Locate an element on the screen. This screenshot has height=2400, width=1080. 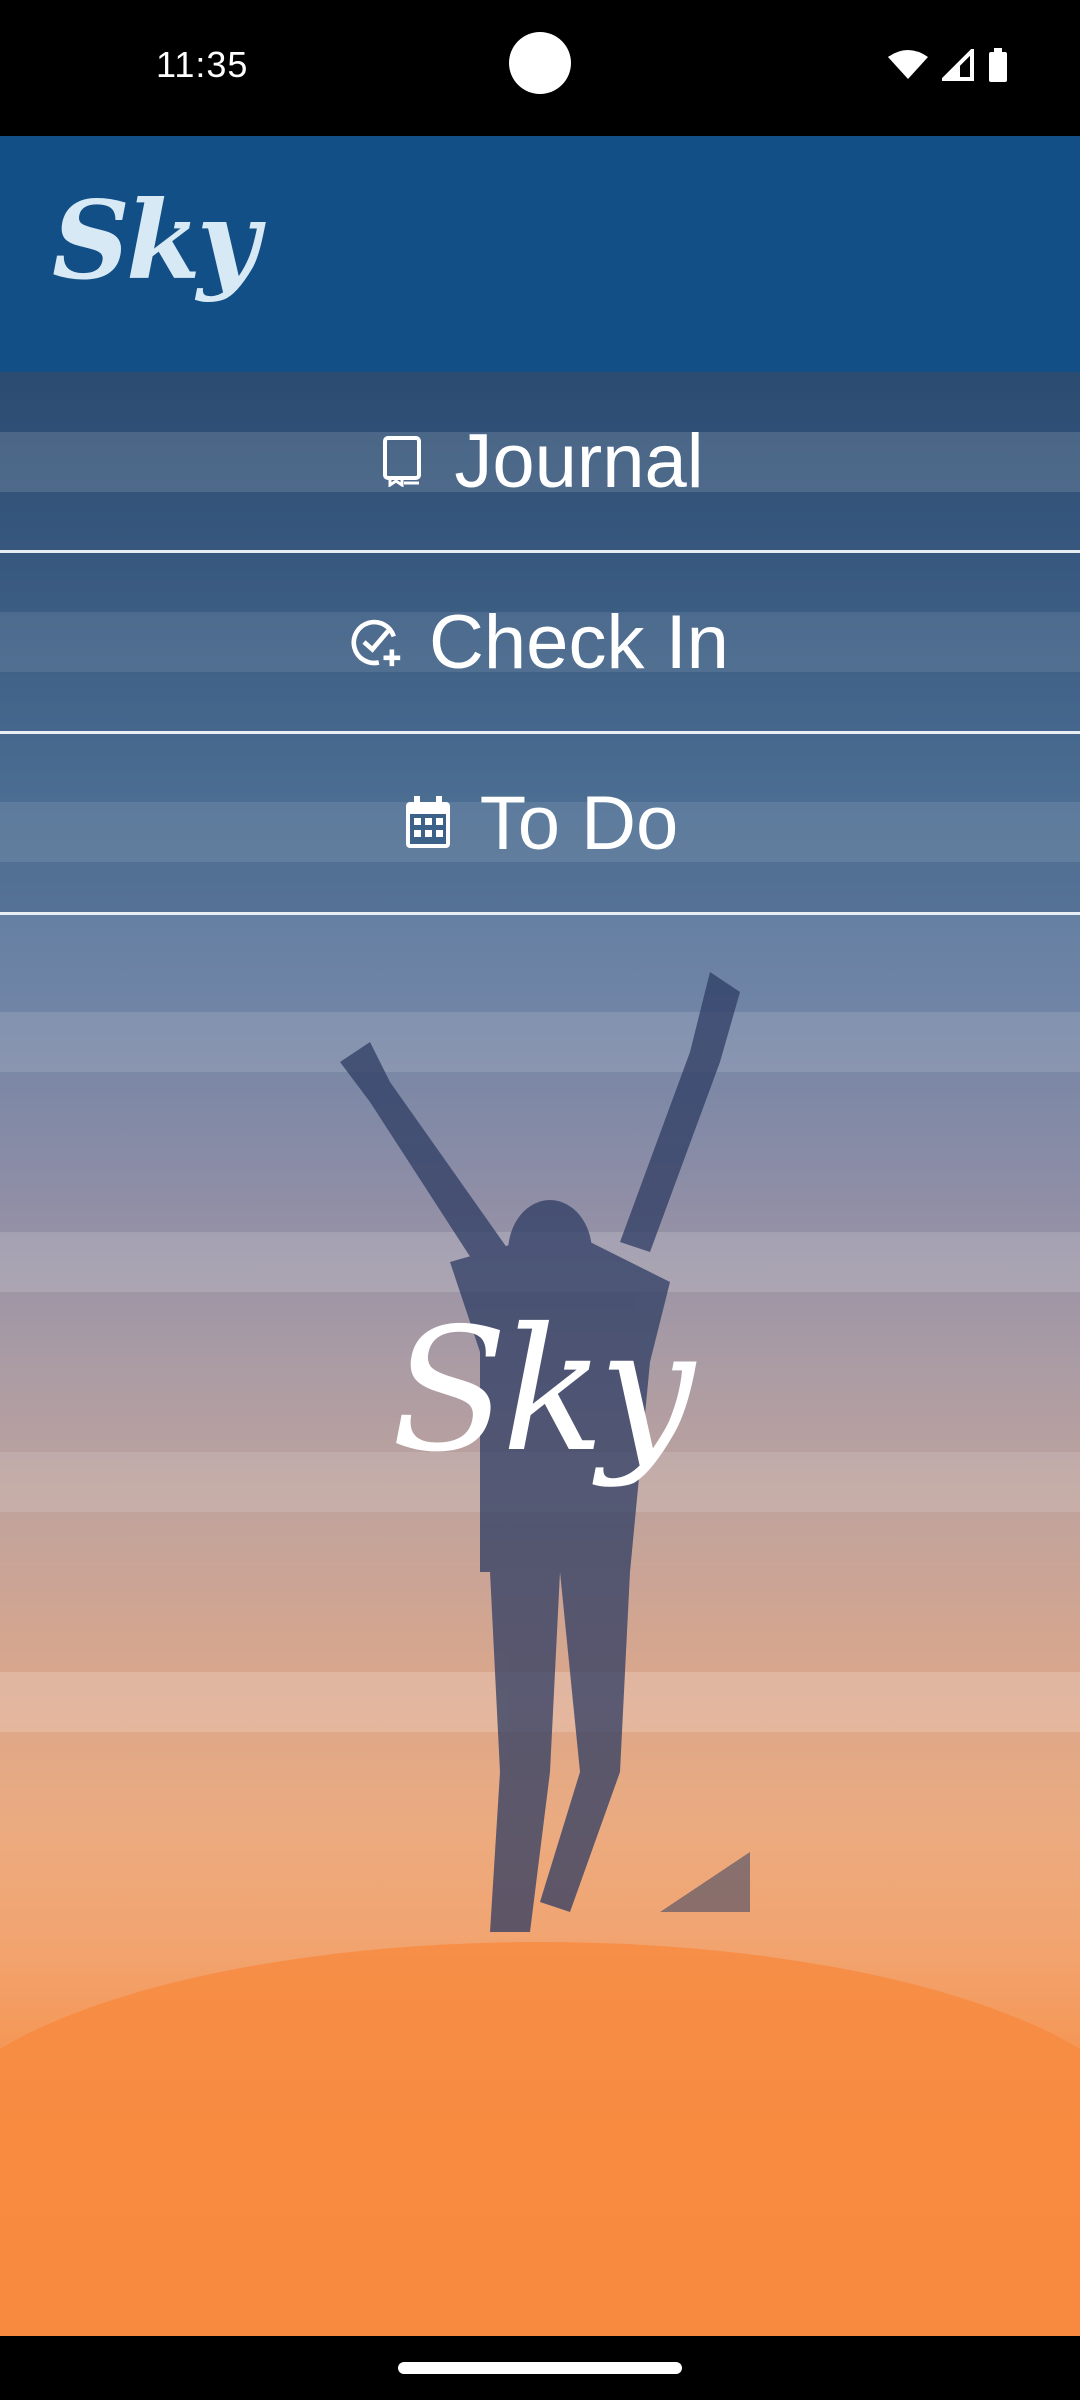
battery-icon is located at coordinates (998, 67).